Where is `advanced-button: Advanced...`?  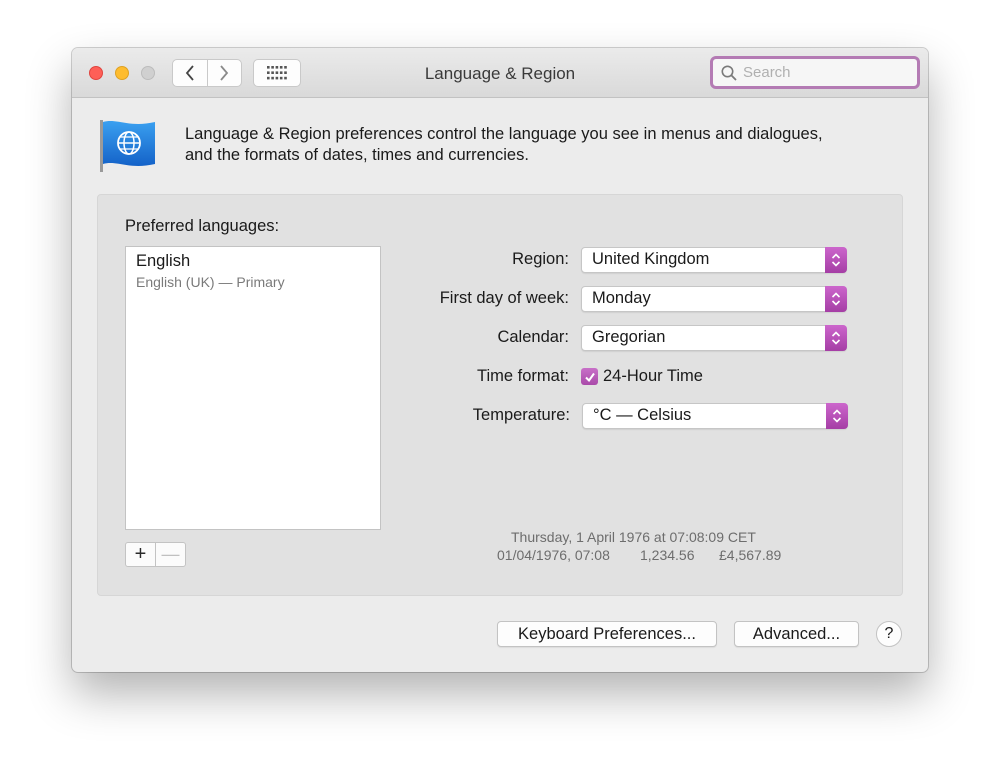
advanced-button: Advanced... is located at coordinates (796, 634).